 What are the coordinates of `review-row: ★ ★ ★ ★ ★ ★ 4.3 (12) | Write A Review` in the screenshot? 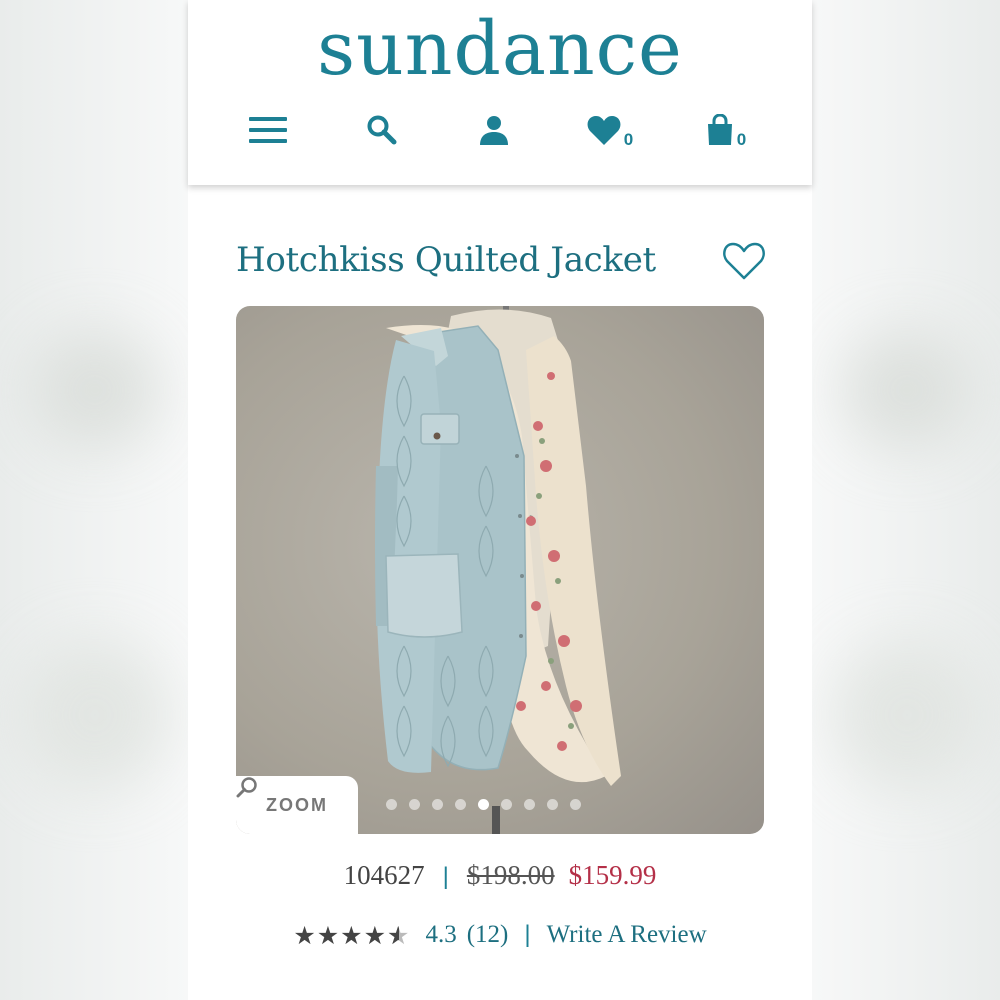 It's located at (500, 935).